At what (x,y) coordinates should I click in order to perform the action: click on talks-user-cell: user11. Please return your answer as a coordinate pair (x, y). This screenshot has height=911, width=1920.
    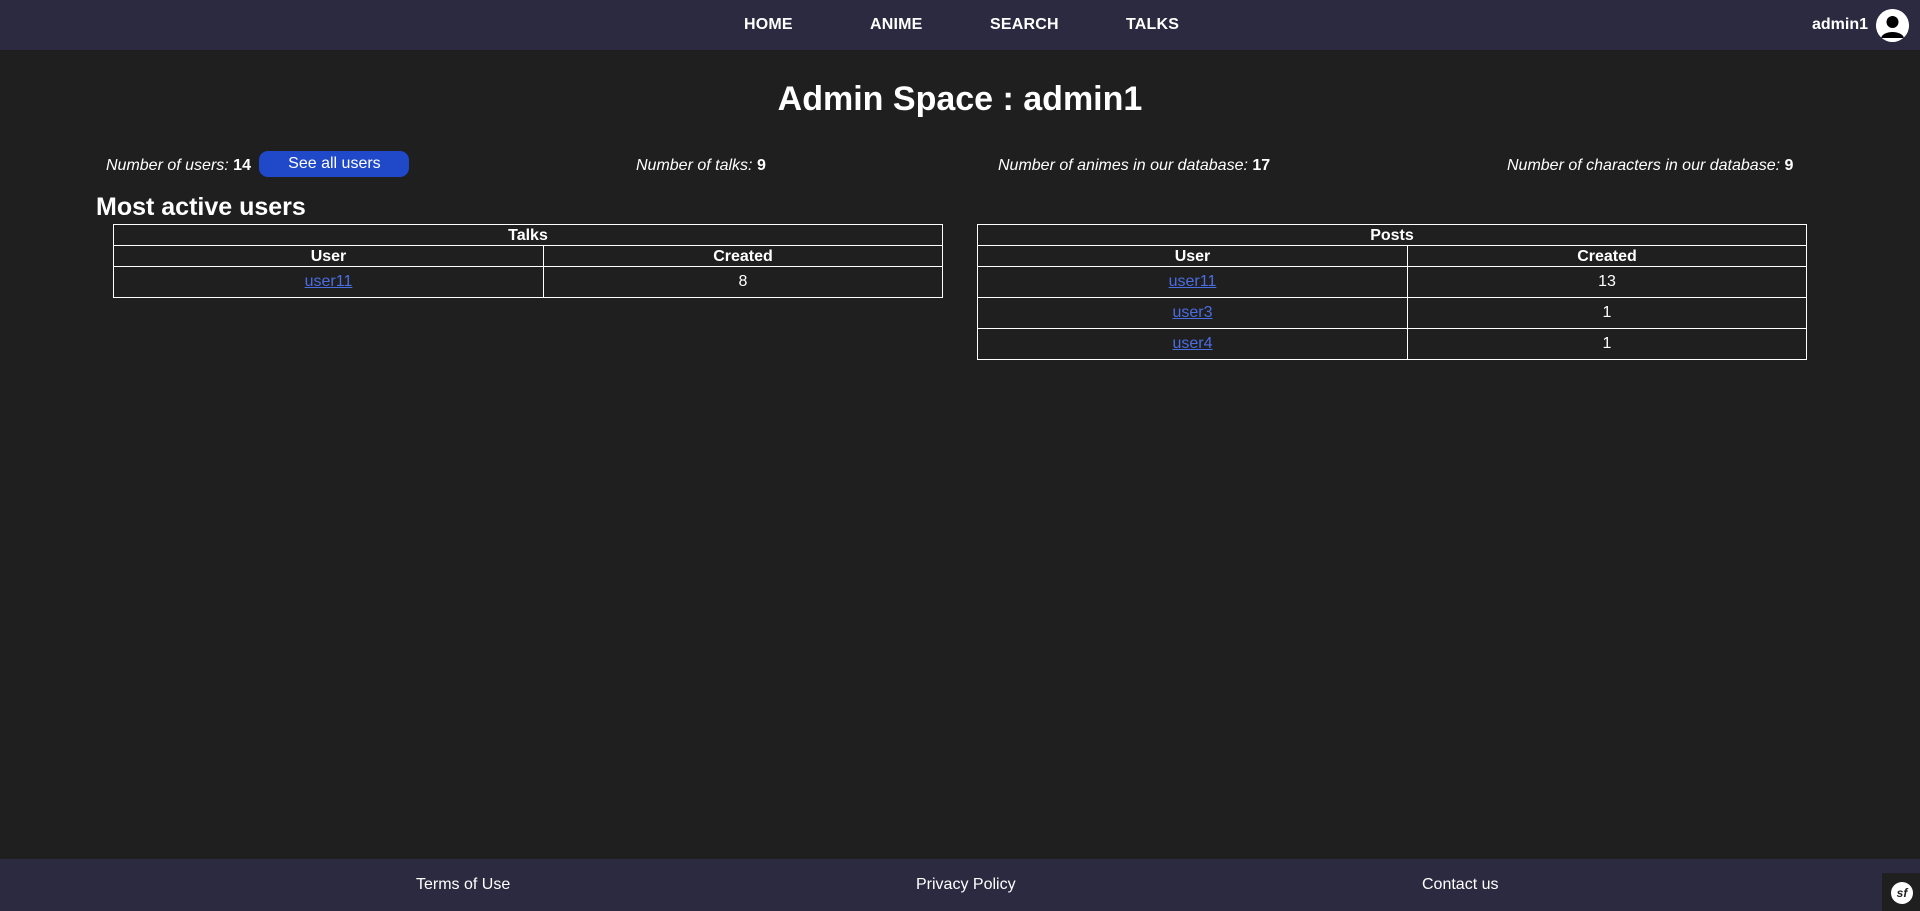
    Looking at the image, I should click on (328, 282).